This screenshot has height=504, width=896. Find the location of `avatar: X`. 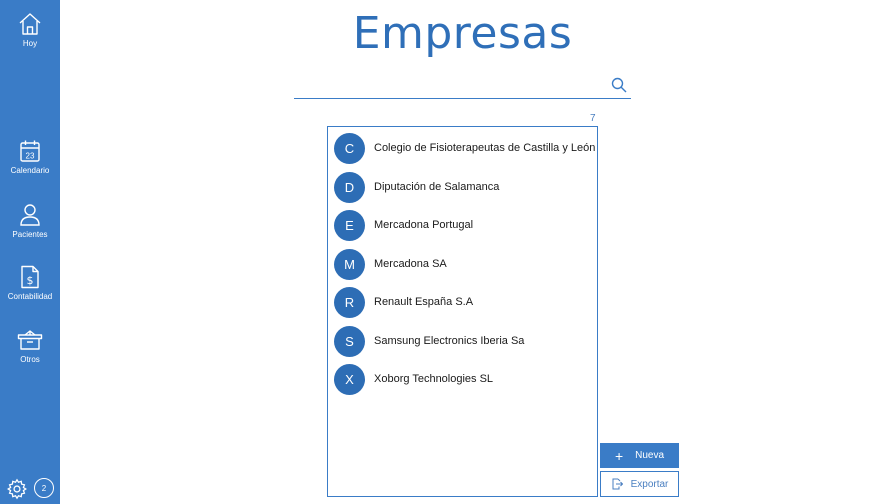

avatar: X is located at coordinates (349, 379).